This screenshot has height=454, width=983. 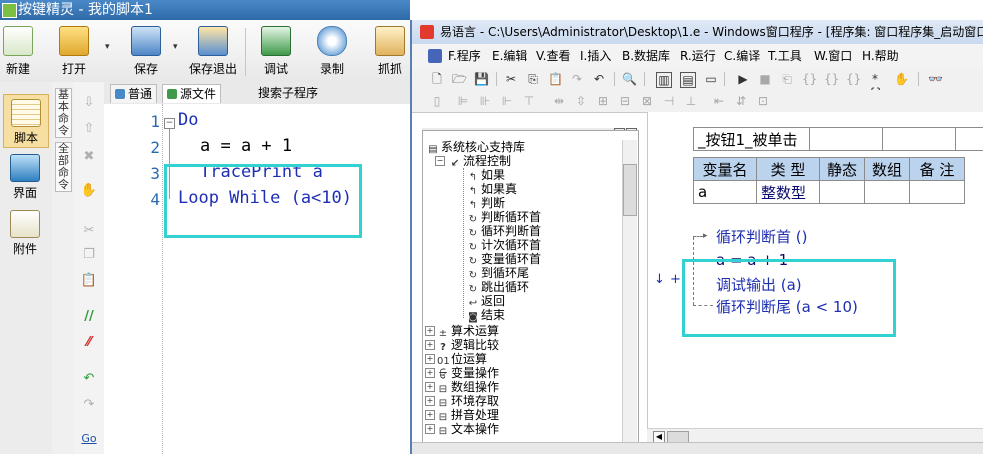 What do you see at coordinates (625, 101) in the screenshot?
I see `space-h-icon: ⊟` at bounding box center [625, 101].